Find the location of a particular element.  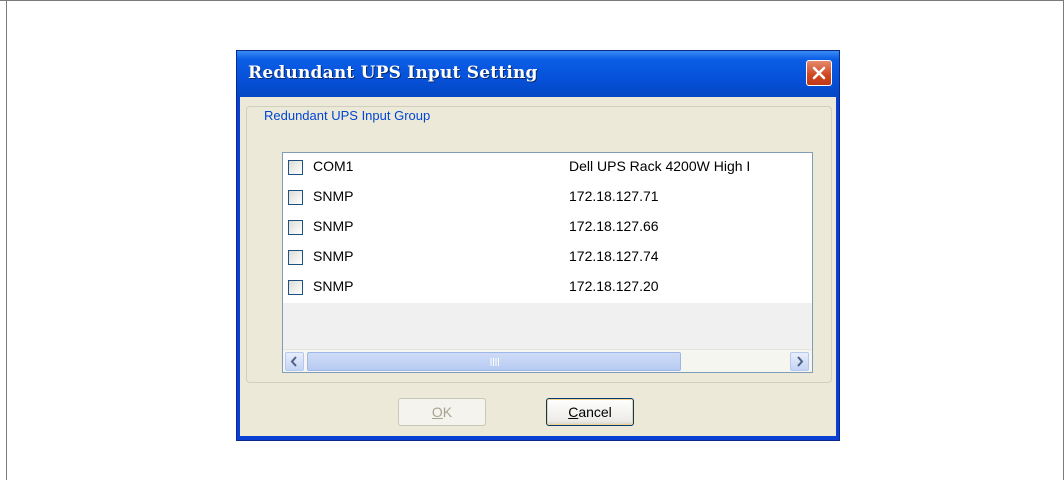

row-device-address: 172.18.127.66 is located at coordinates (614, 226).